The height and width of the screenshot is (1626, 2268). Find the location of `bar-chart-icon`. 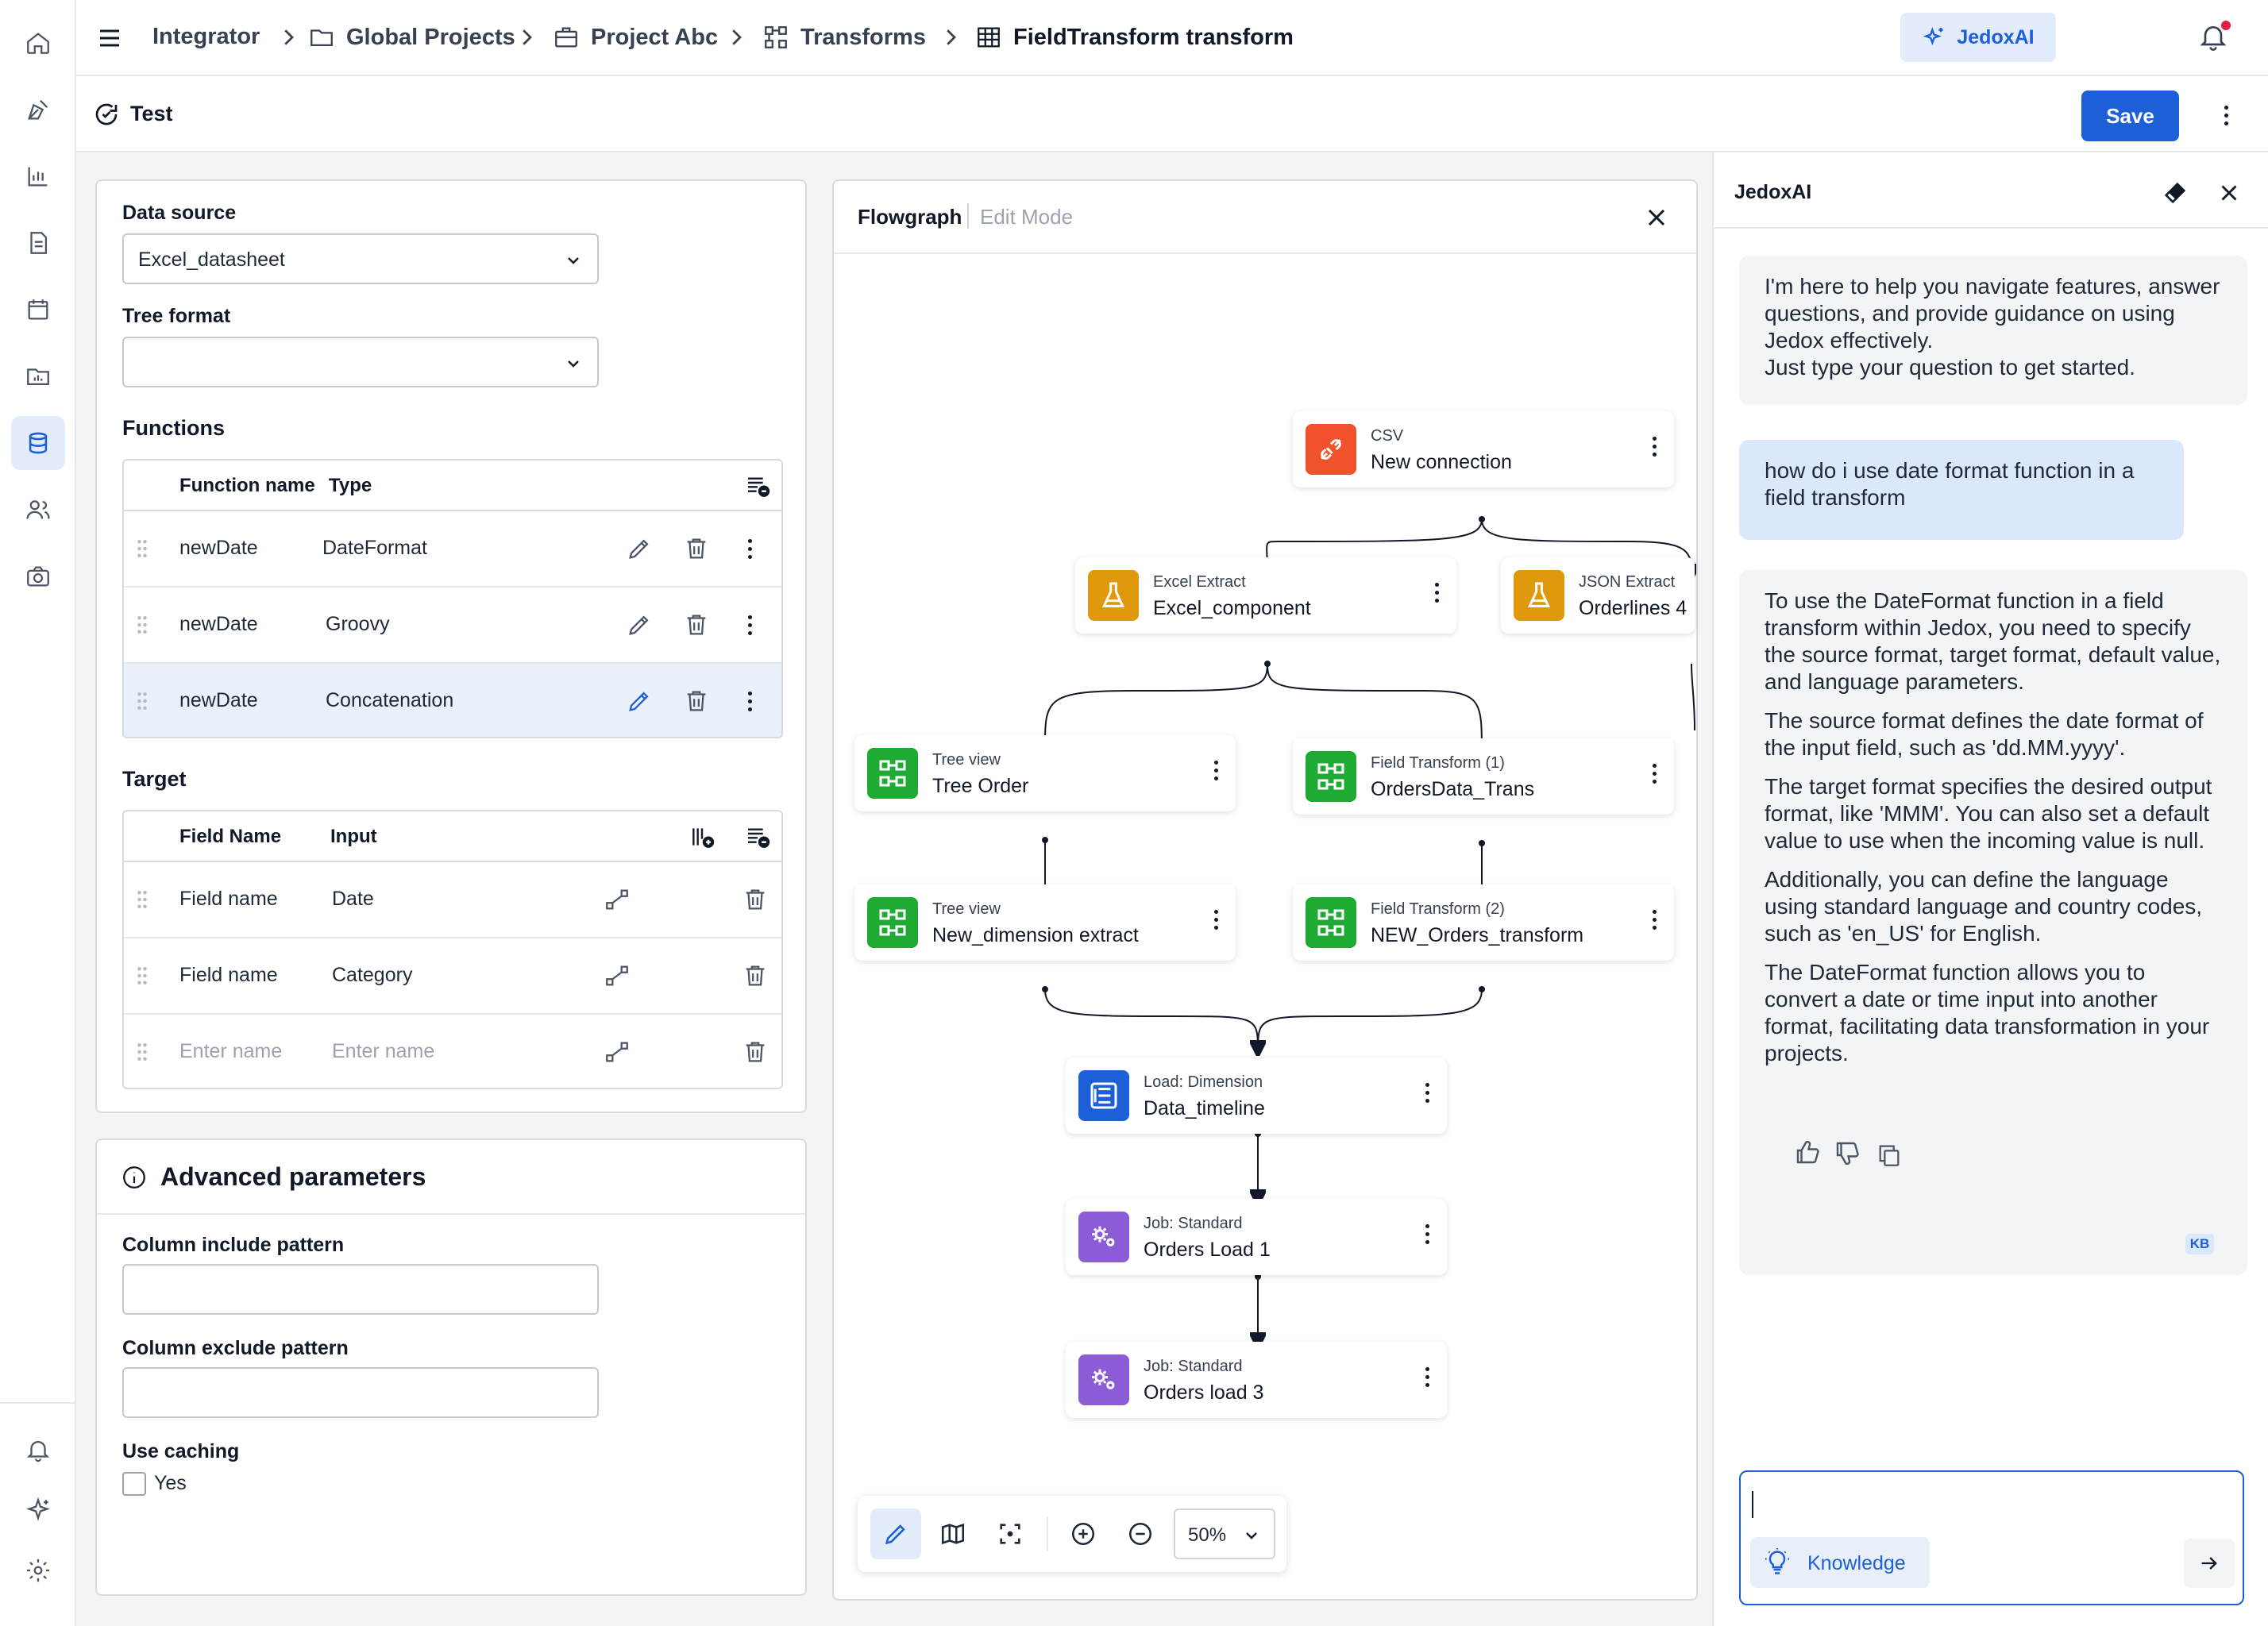

bar-chart-icon is located at coordinates (38, 176).